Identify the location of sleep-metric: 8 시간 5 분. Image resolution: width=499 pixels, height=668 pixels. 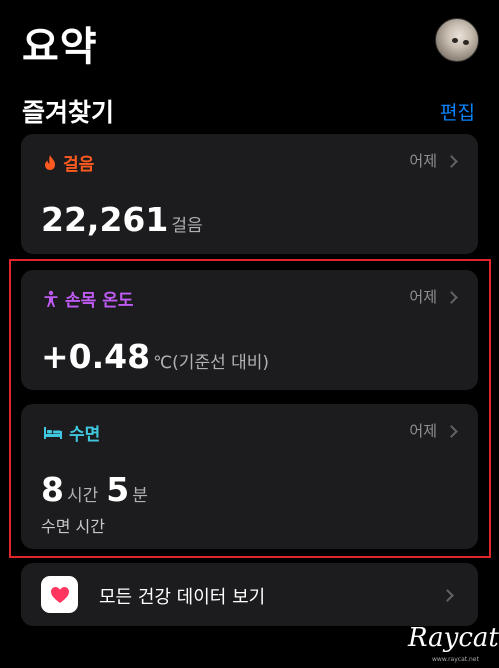
(94, 489).